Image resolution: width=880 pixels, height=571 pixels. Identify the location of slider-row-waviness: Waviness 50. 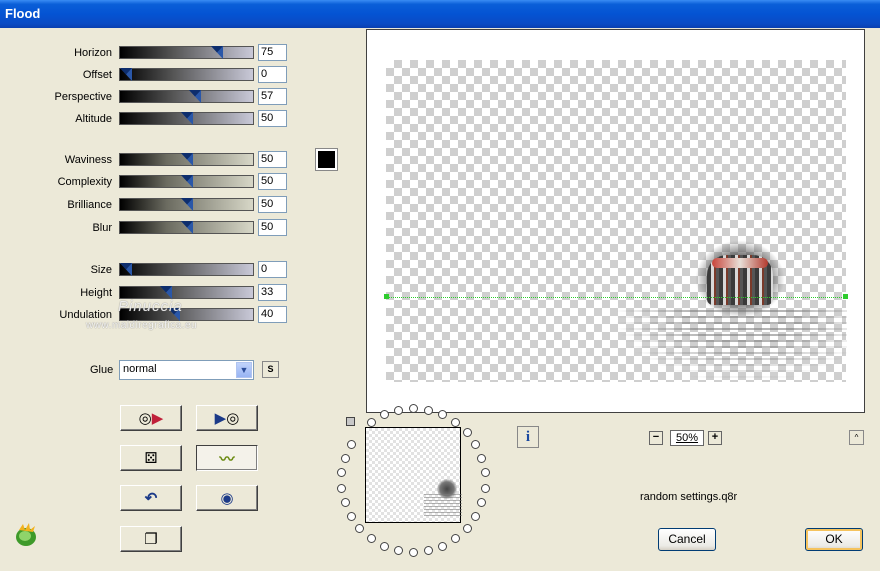
(150, 160).